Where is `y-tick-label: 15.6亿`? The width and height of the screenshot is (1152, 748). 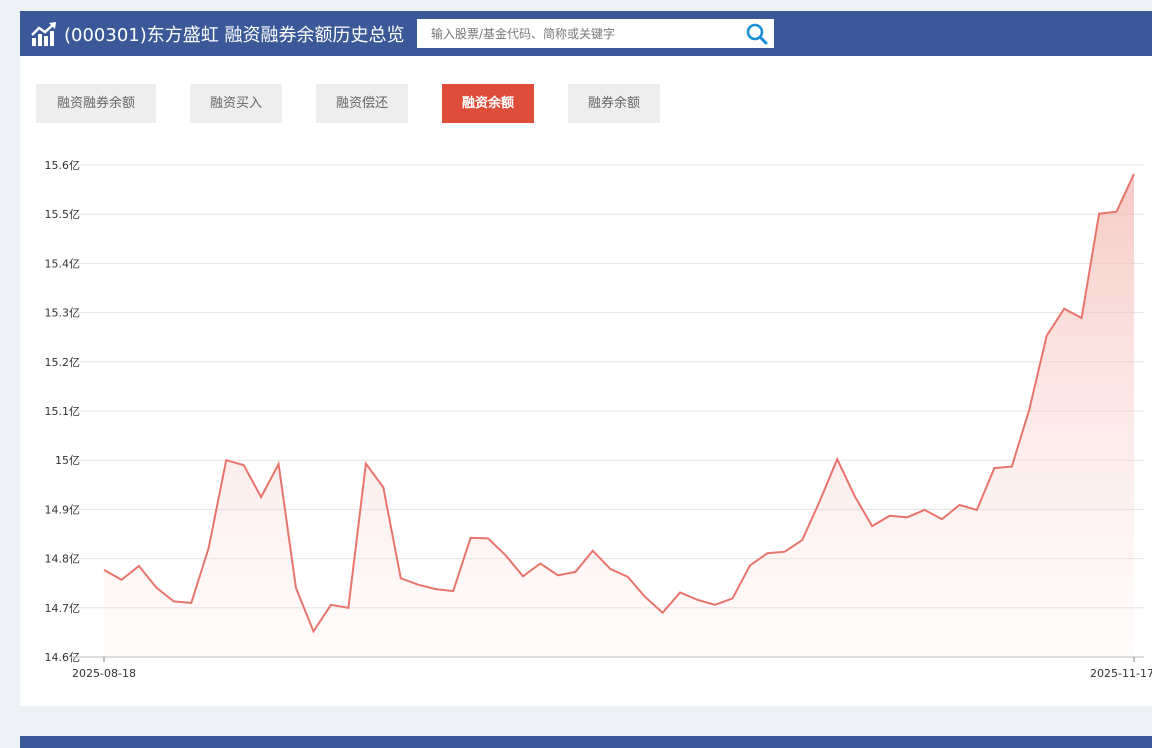
y-tick-label: 15.6亿 is located at coordinates (63, 165).